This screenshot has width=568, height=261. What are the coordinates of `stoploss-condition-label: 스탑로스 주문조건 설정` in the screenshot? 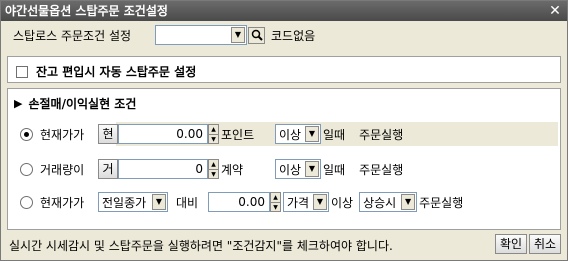 It's located at (72, 35).